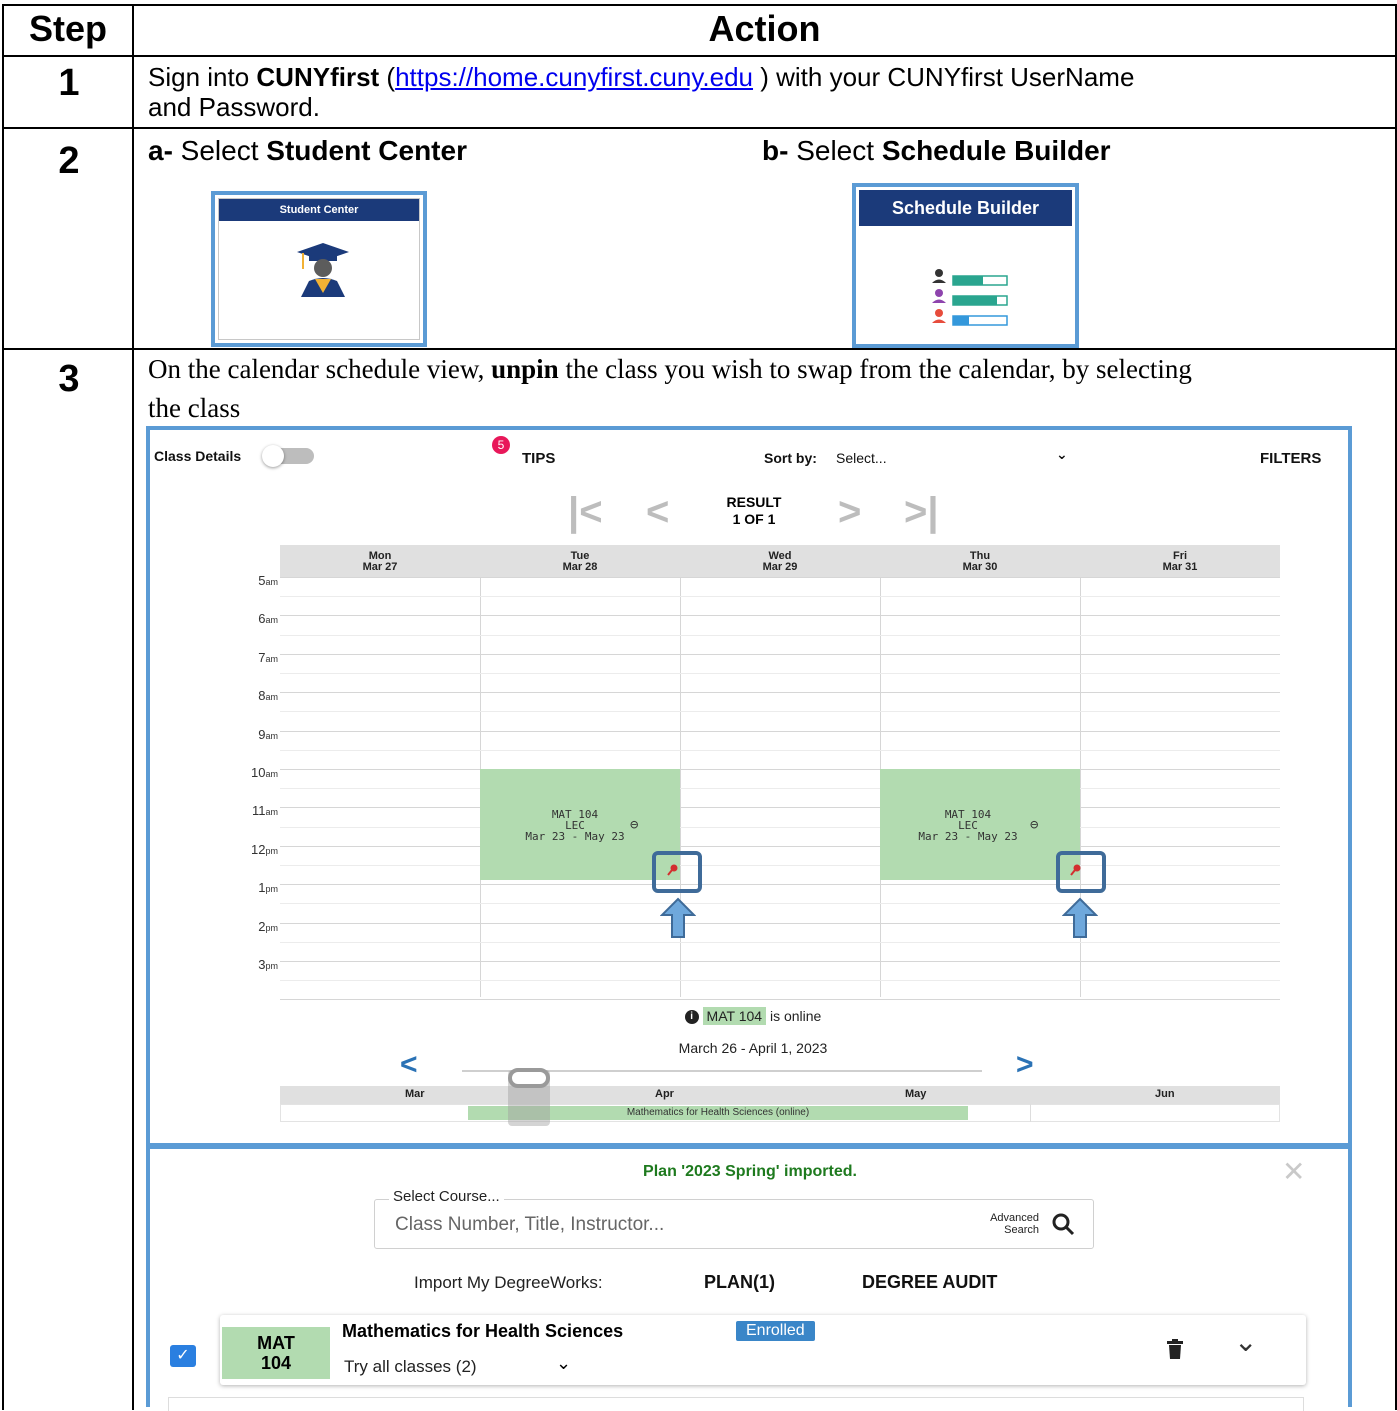 The height and width of the screenshot is (1411, 1397). I want to click on event-mat104-tue: MAT 104 LEC Mar 23 - May 23 ⊖, so click(580, 824).